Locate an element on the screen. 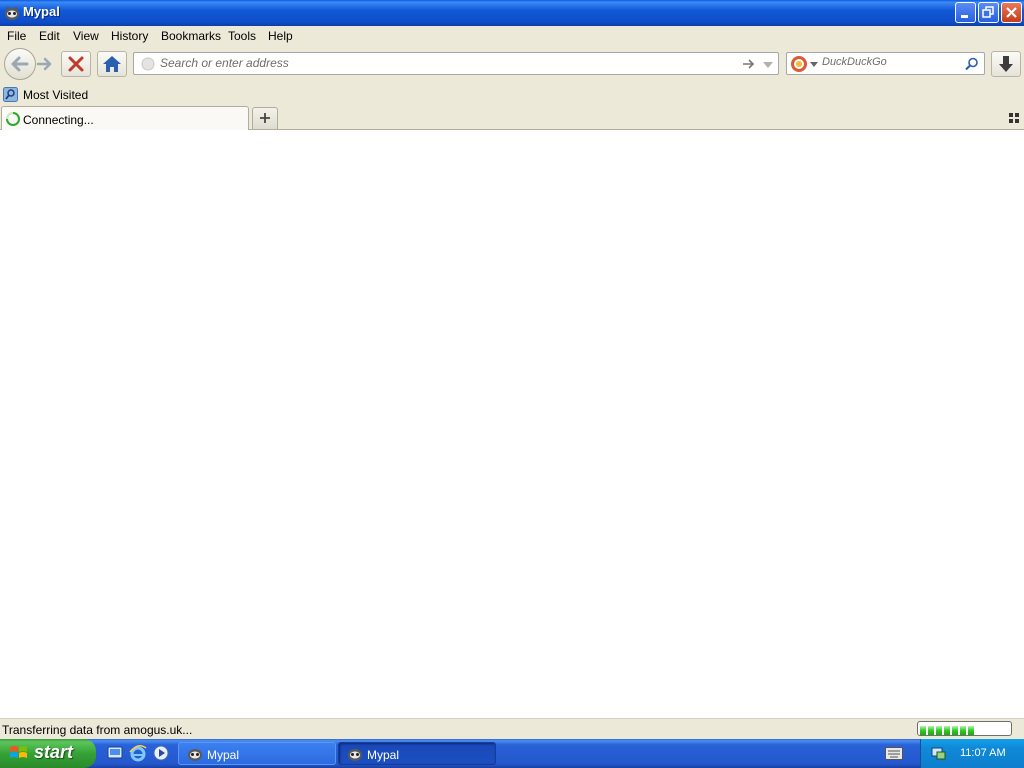  menu-file: File is located at coordinates (16, 36).